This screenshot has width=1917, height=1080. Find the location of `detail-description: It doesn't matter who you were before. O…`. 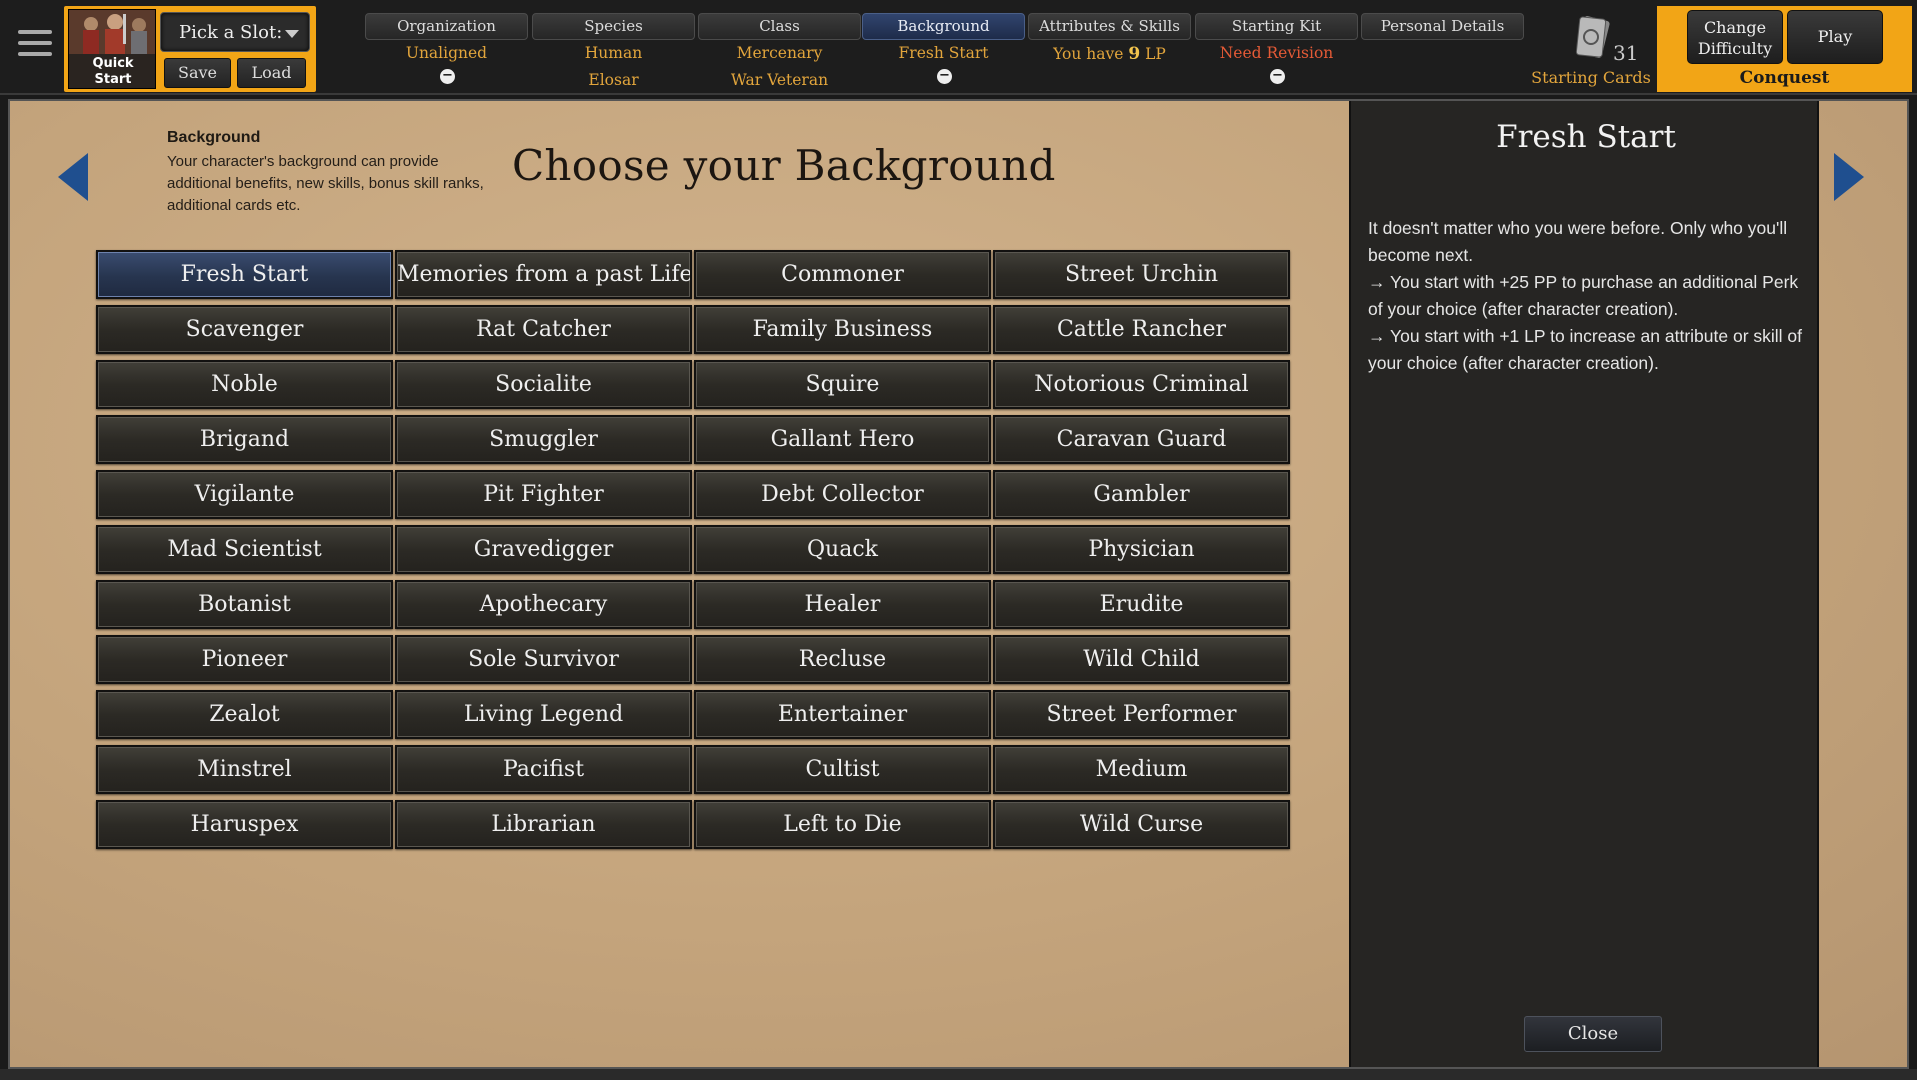

detail-description: It doesn't matter who you were before. O… is located at coordinates (1588, 296).